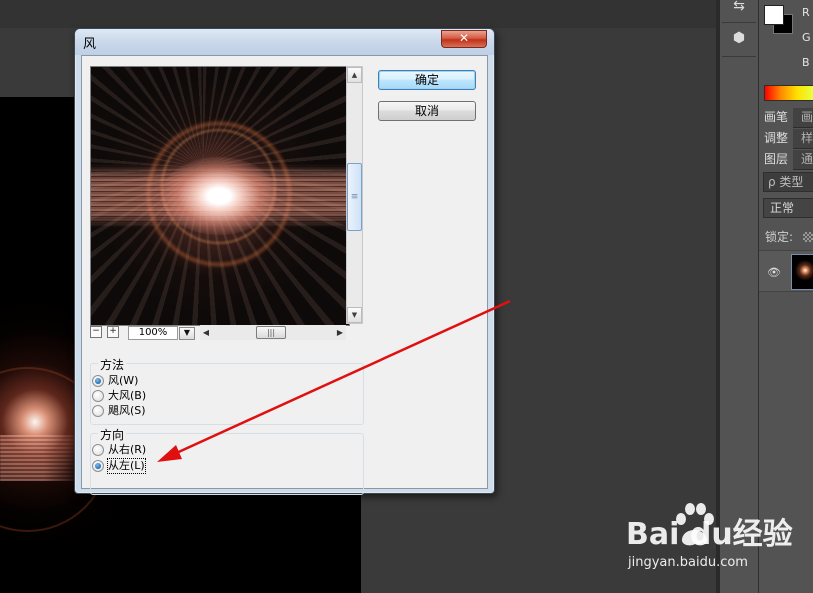  What do you see at coordinates (779, 237) in the screenshot?
I see `lock-label: 锁定:` at bounding box center [779, 237].